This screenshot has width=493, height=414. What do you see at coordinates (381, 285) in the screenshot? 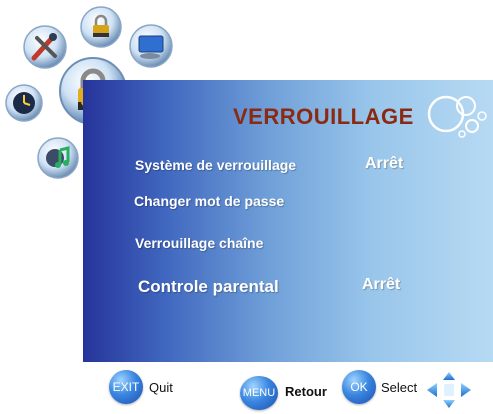
I see `parental-control-value: Arrêt` at bounding box center [381, 285].